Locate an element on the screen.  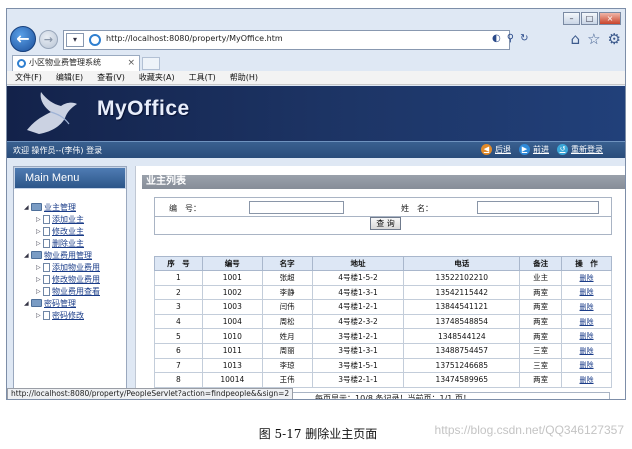
table-row: 5 1010 姓月 3号楼1-2-1 1348544124 两室 删除 is located at coordinates (383, 336).